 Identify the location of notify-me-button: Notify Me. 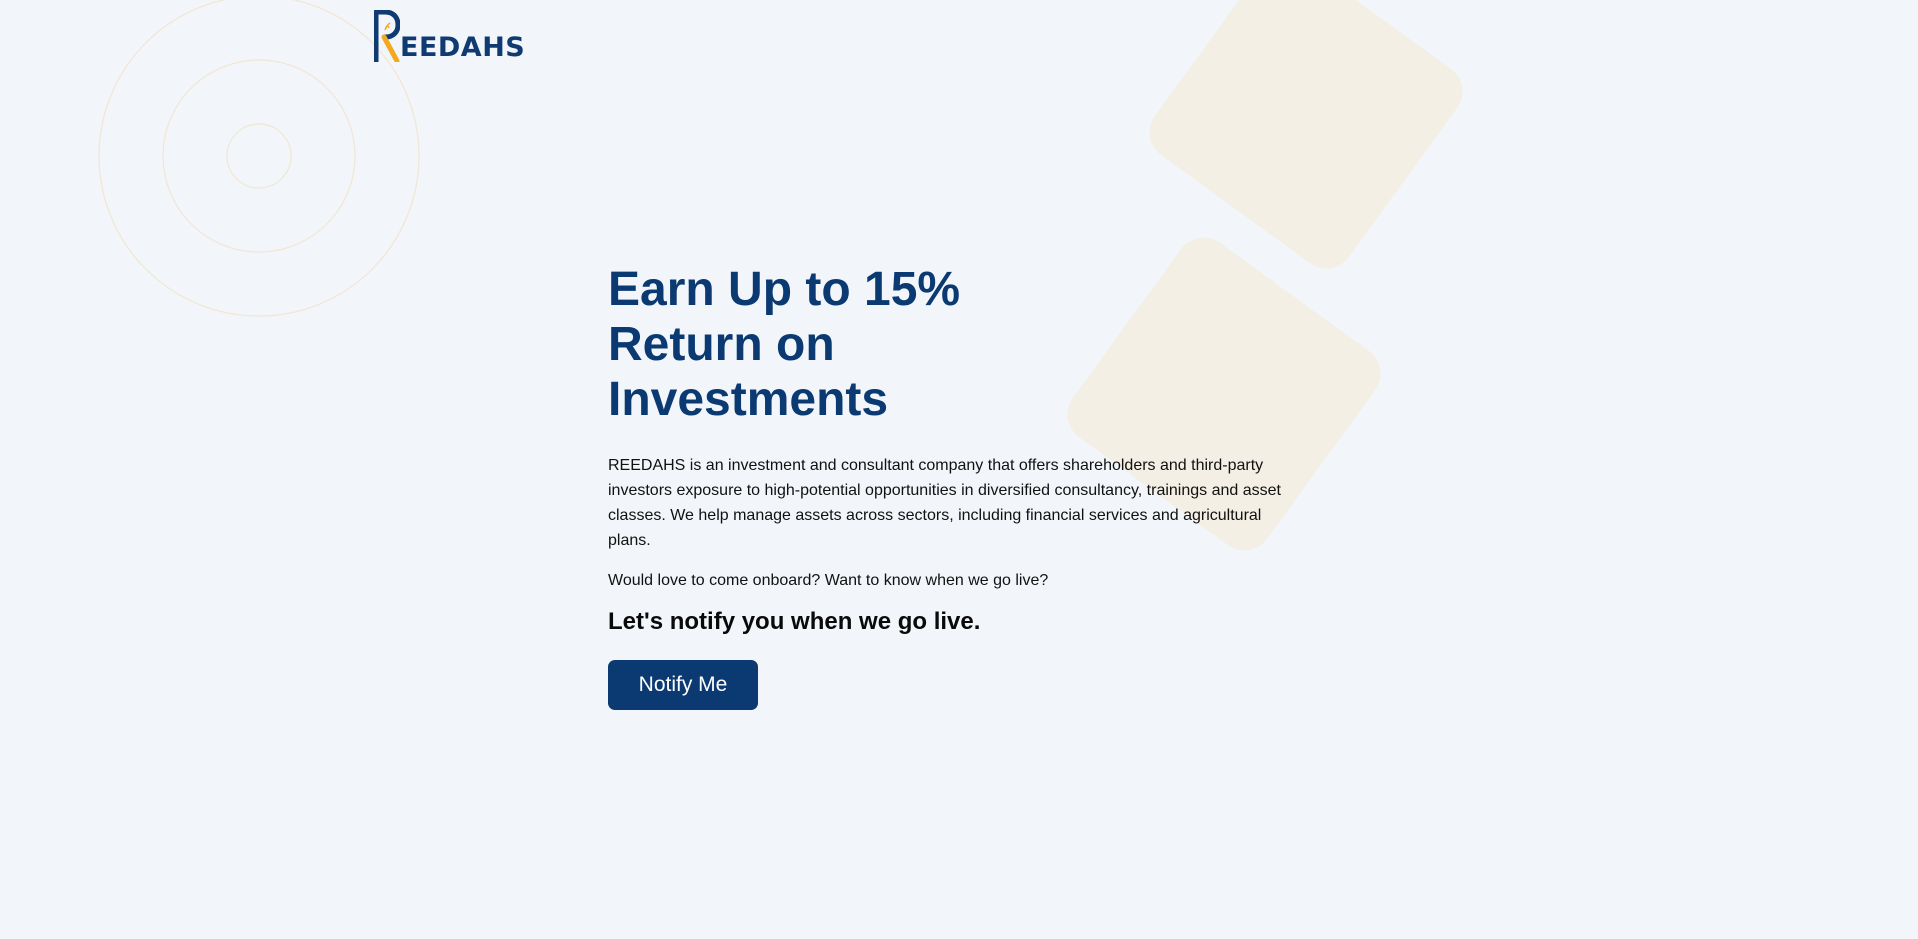
(683, 685).